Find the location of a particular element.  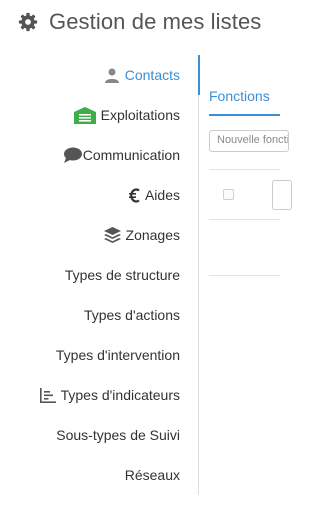

table-row-divider is located at coordinates (244, 219).